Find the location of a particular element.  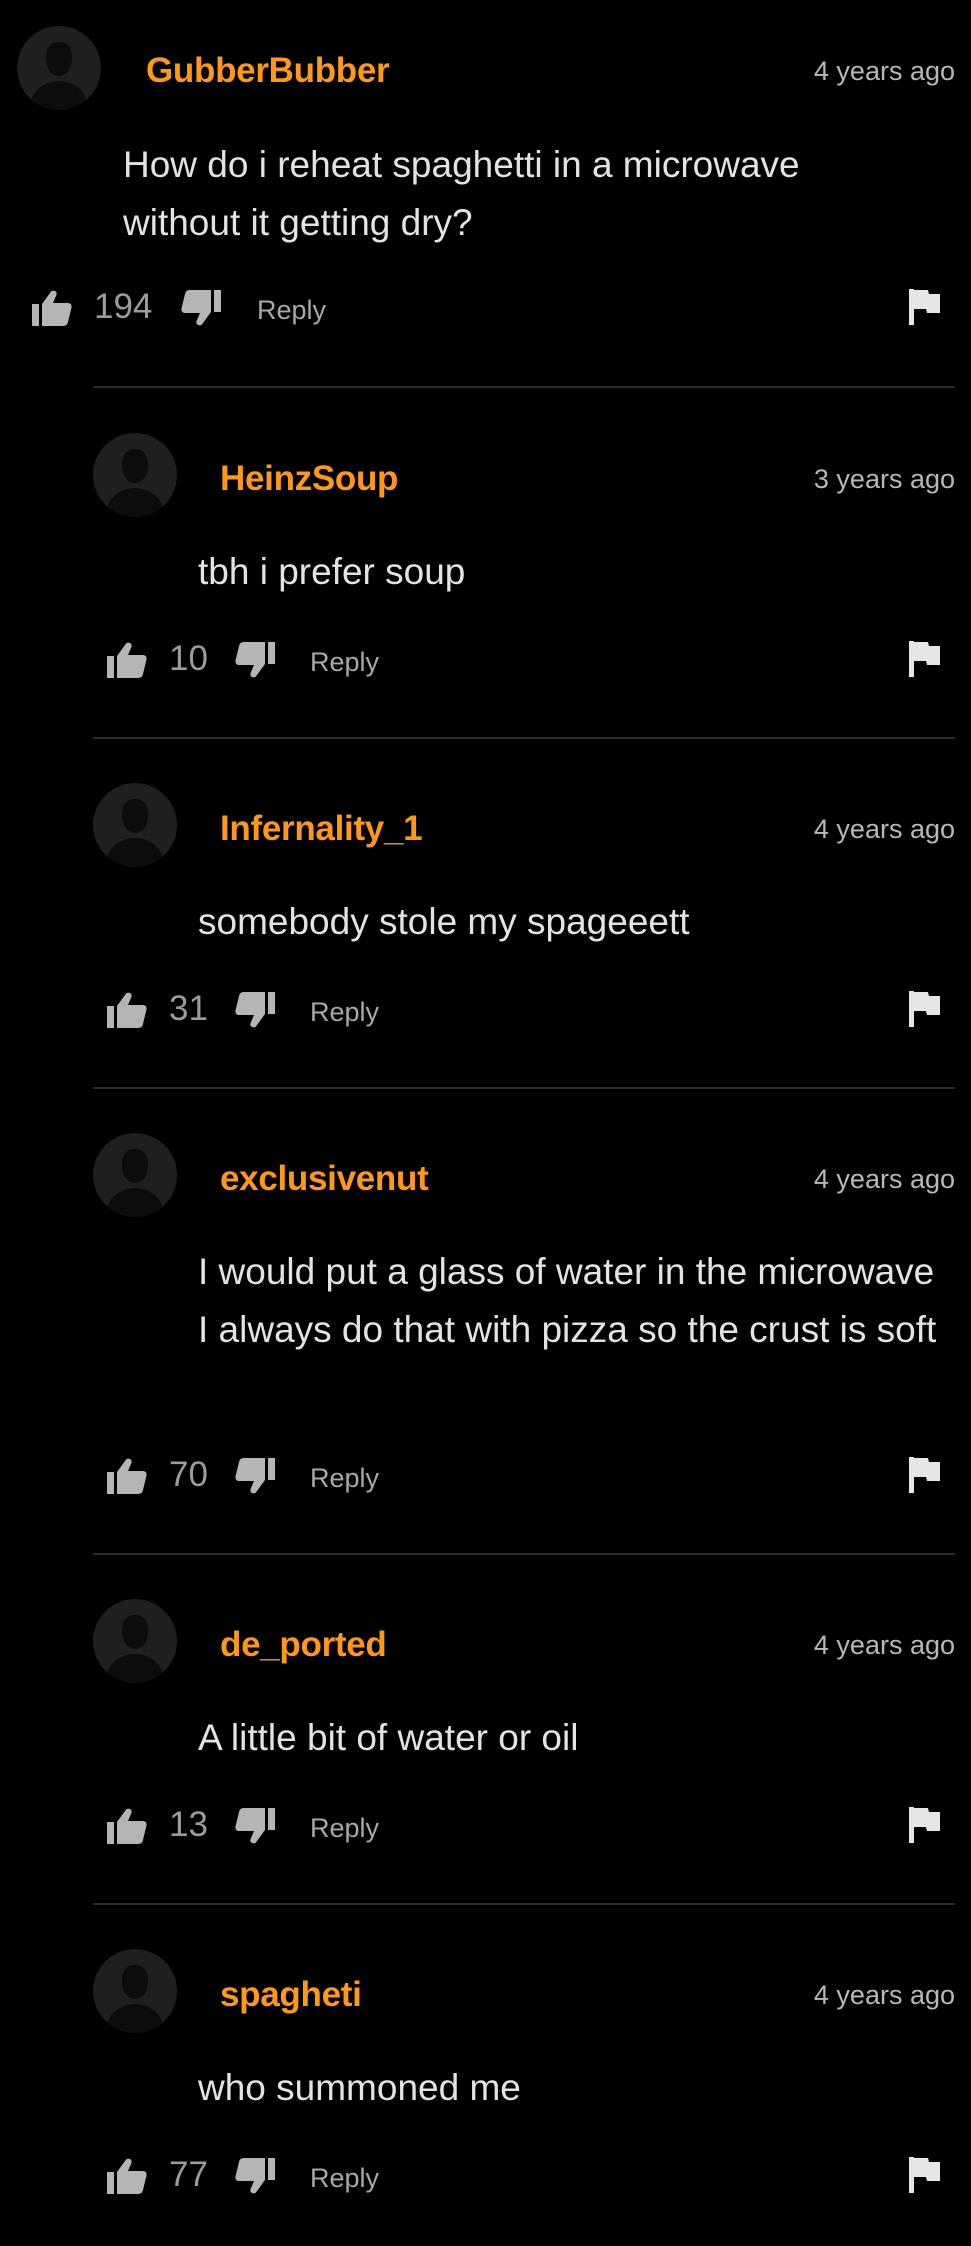

comment-actions: 194 Reply is located at coordinates (485, 308).